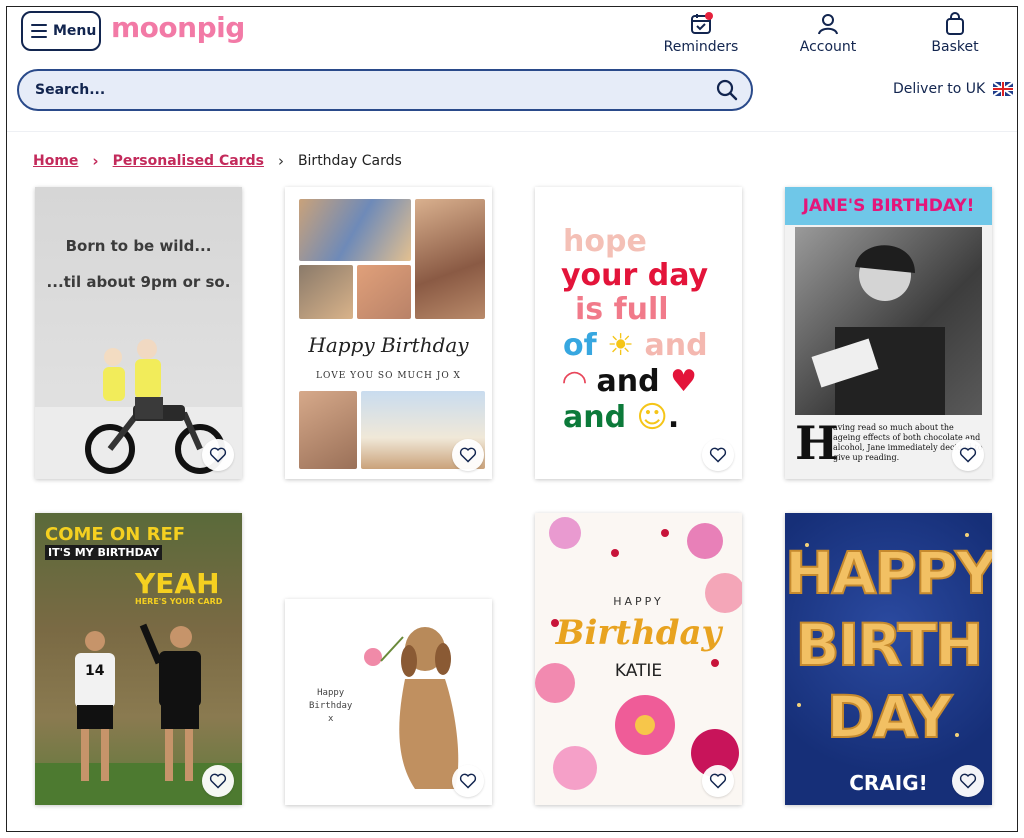 The width and height of the screenshot is (1024, 838). I want to click on card-text: is full, so click(622, 310).